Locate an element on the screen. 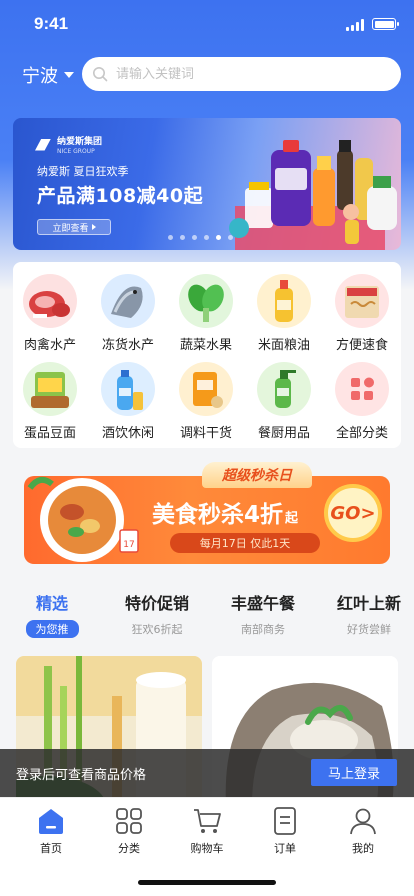 This screenshot has width=414, height=896. cart-icon is located at coordinates (207, 821).